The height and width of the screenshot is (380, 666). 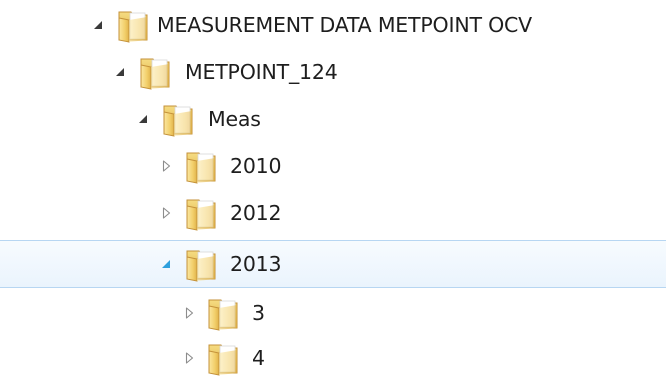 What do you see at coordinates (333, 264) in the screenshot?
I see `tree-item-2013: 2013` at bounding box center [333, 264].